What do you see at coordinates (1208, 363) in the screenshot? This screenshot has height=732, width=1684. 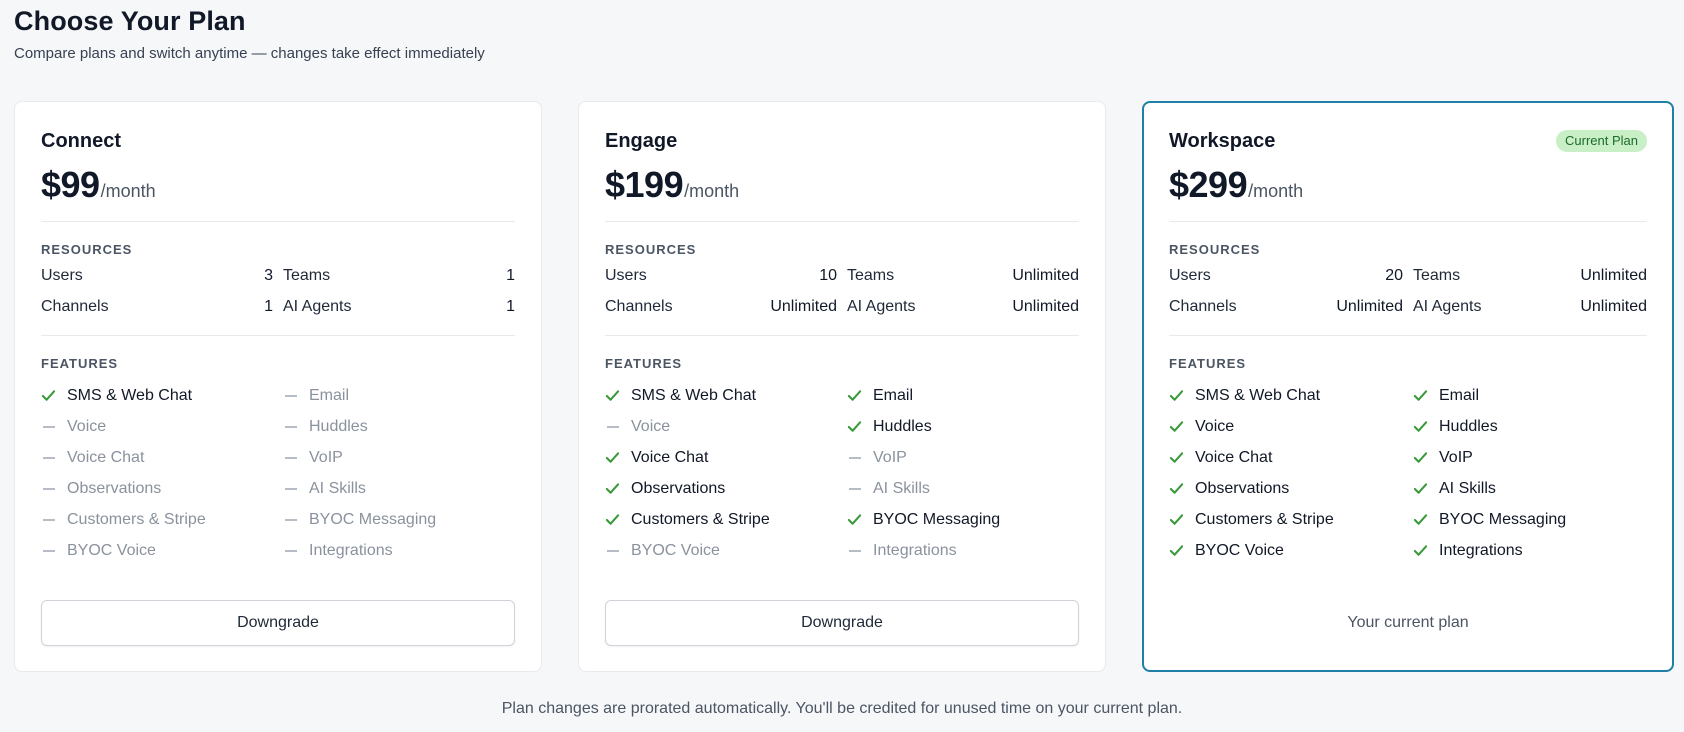 I see `features-heading: FEATURES` at bounding box center [1208, 363].